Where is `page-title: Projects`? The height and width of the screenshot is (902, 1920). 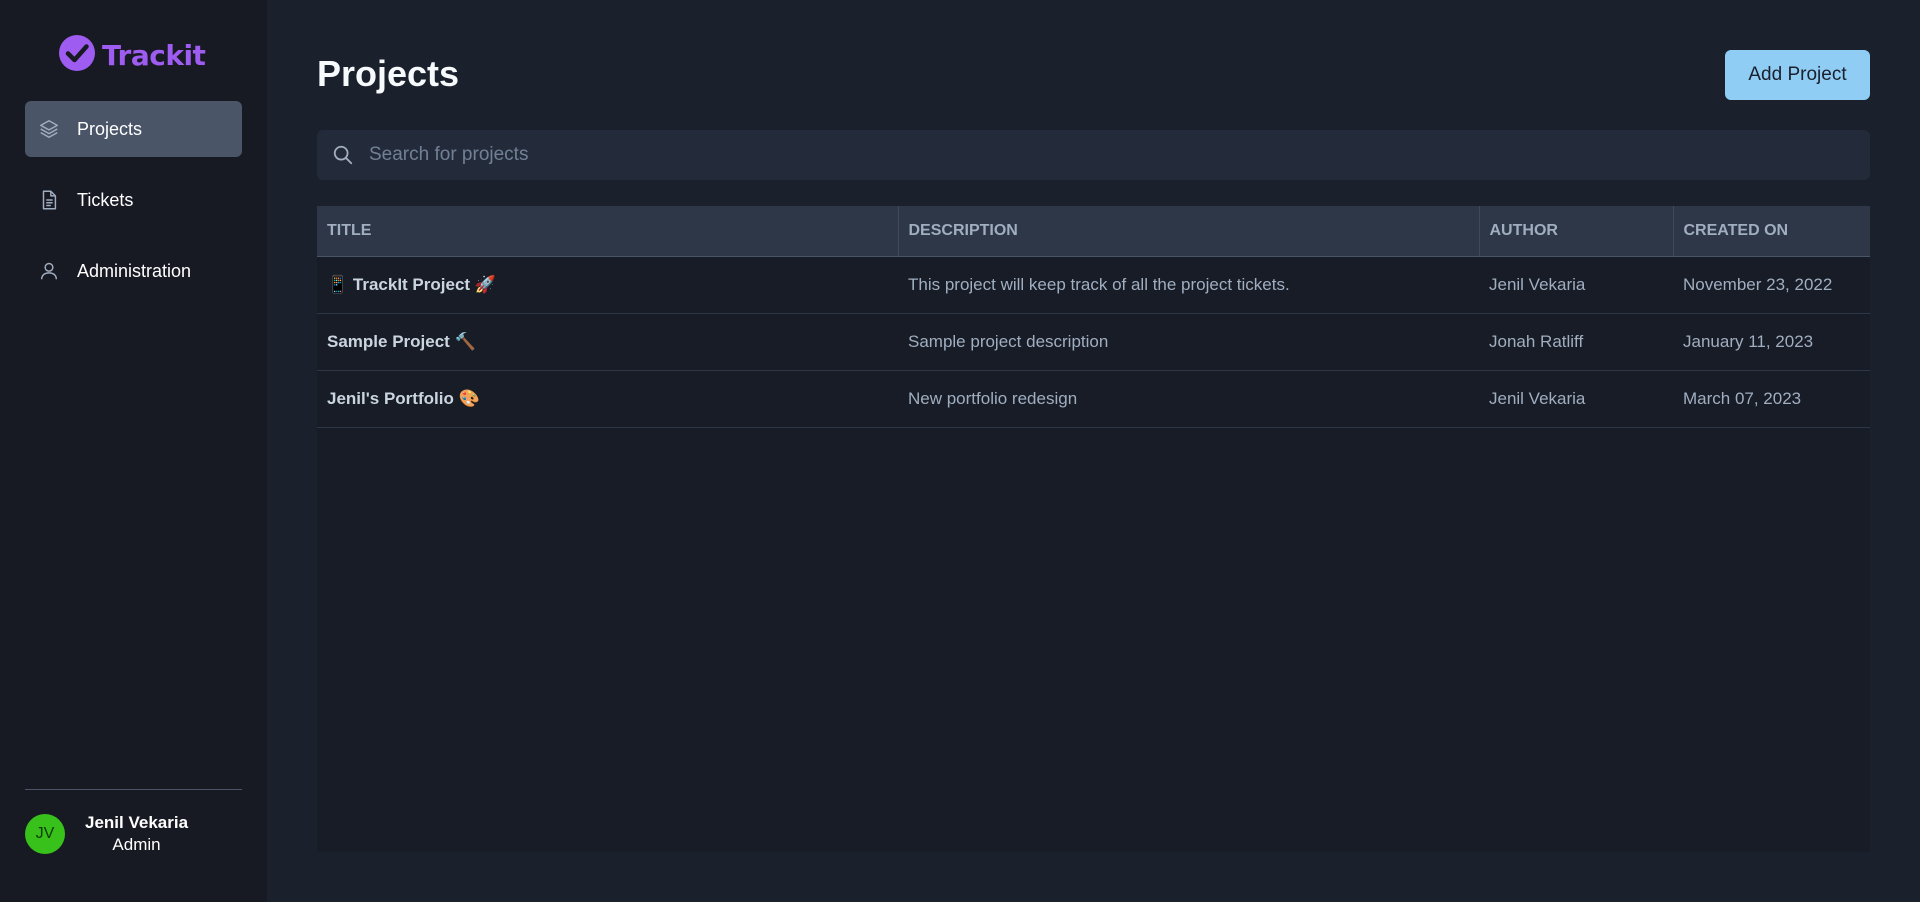
page-title: Projects is located at coordinates (388, 73).